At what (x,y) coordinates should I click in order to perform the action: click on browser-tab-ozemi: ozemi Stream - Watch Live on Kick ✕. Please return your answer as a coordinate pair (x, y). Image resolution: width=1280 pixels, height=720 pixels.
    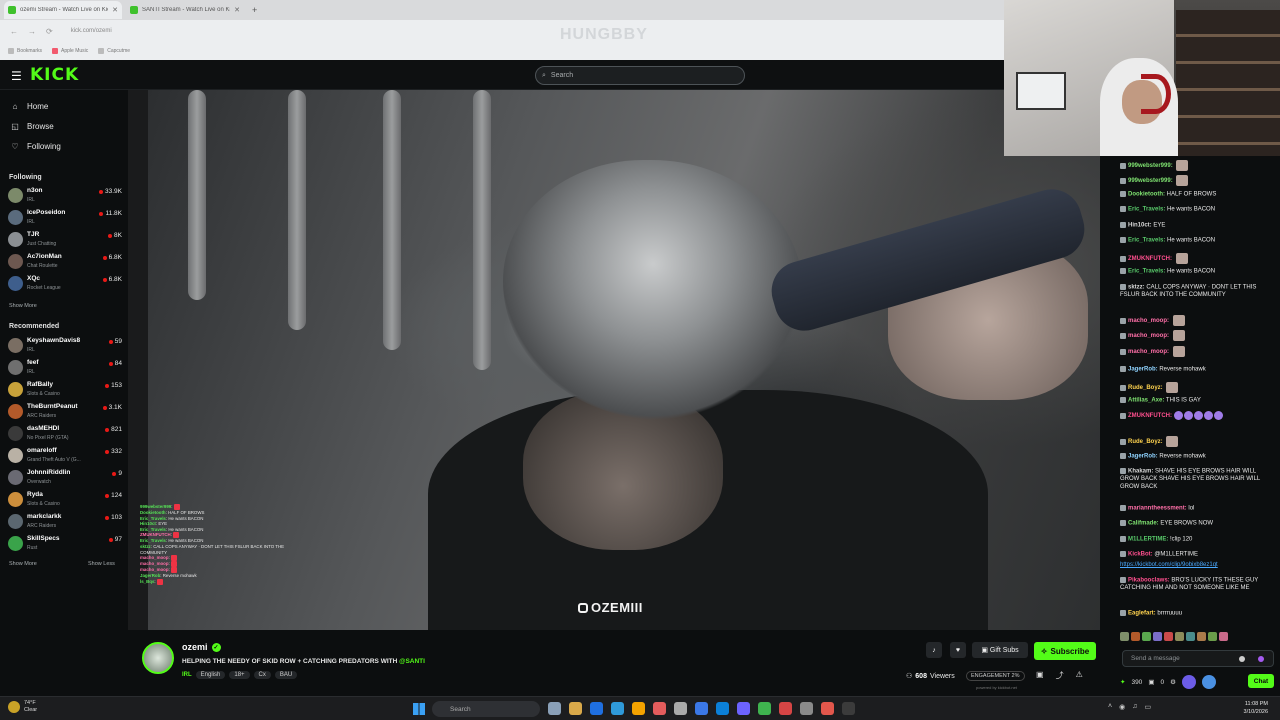
    Looking at the image, I should click on (63, 10).